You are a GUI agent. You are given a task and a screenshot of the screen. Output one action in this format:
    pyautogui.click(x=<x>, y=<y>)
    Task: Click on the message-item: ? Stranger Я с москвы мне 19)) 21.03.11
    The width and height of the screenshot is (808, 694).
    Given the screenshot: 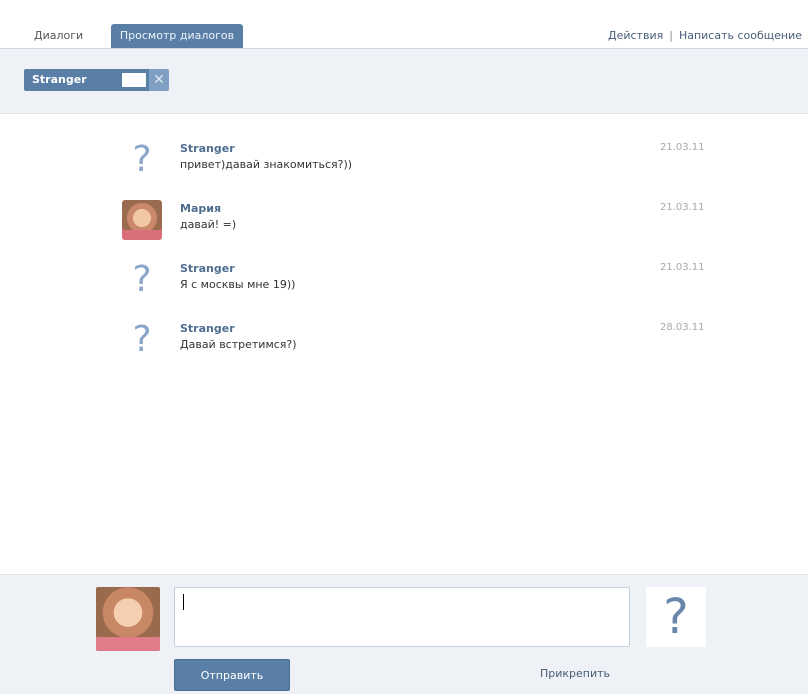 What is the action you would take?
    pyautogui.click(x=430, y=286)
    